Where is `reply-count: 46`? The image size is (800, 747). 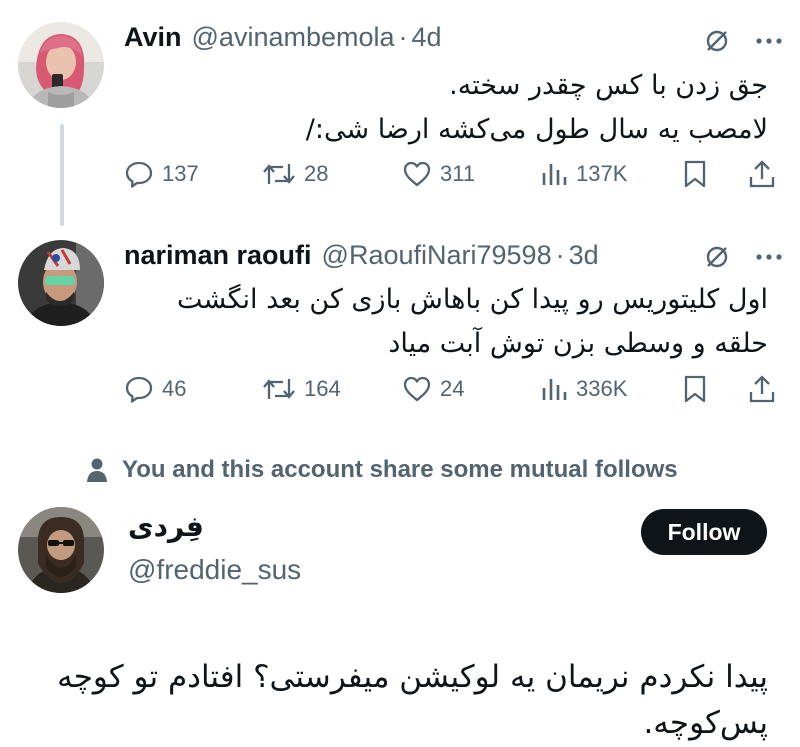 reply-count: 46 is located at coordinates (174, 388).